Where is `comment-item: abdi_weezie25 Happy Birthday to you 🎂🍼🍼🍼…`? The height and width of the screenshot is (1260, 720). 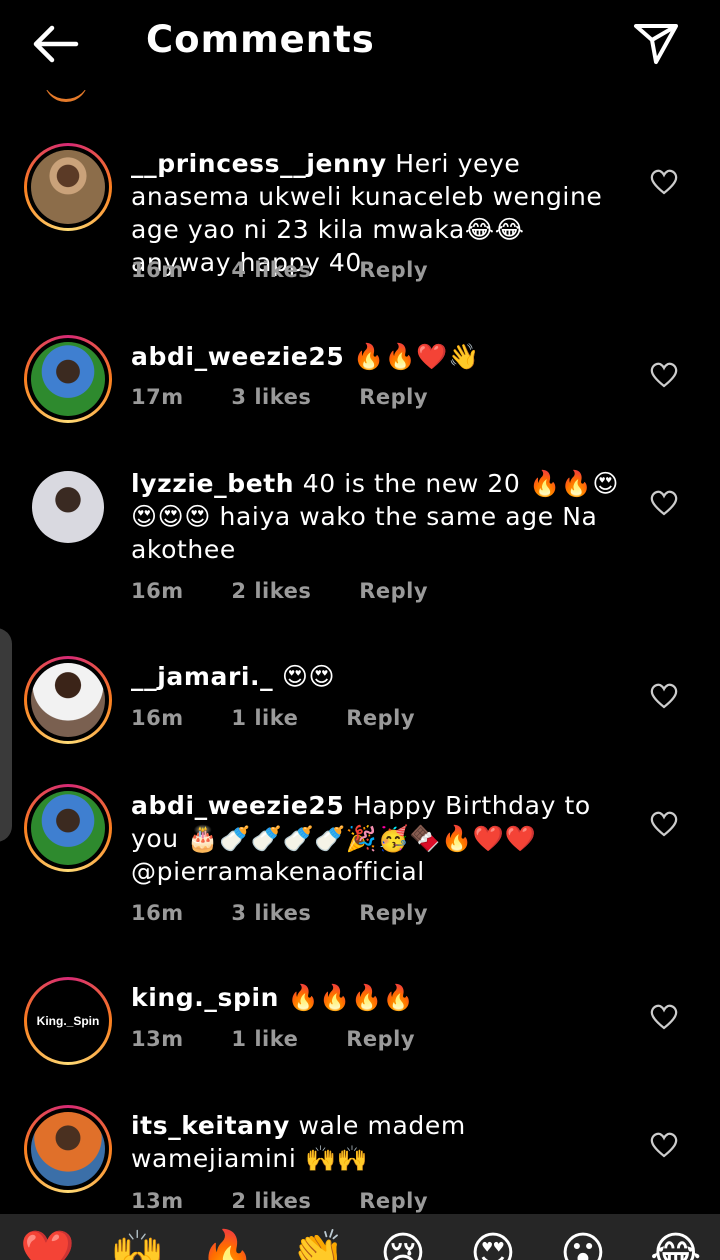
comment-item: abdi_weezie25 Happy Birthday to you 🎂🍼🍼🍼… is located at coordinates (360, 859).